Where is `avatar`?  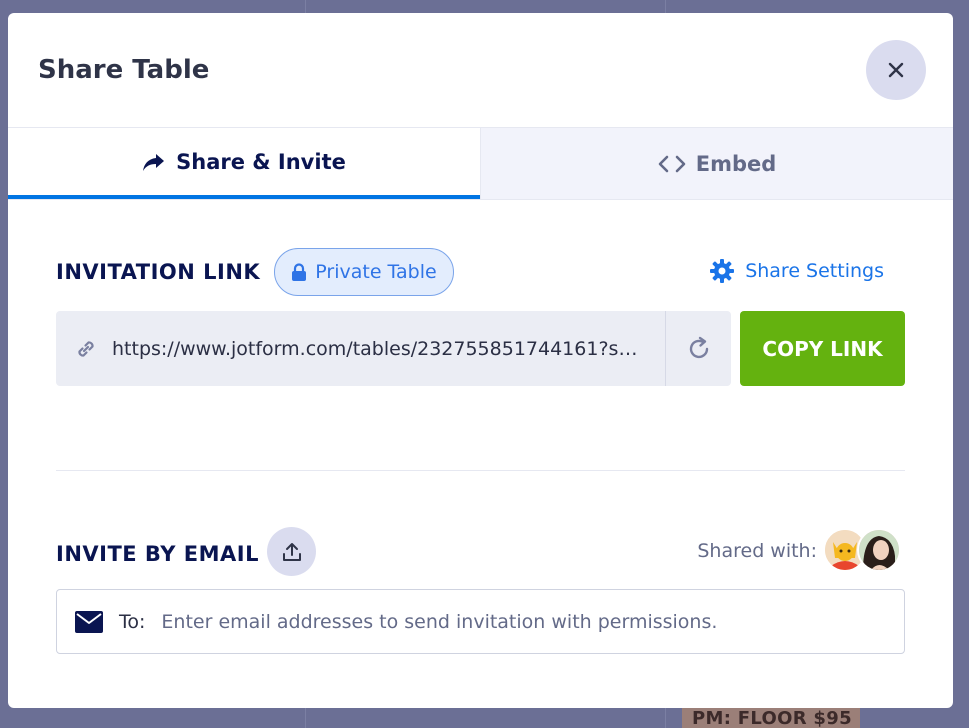 avatar is located at coordinates (879, 550).